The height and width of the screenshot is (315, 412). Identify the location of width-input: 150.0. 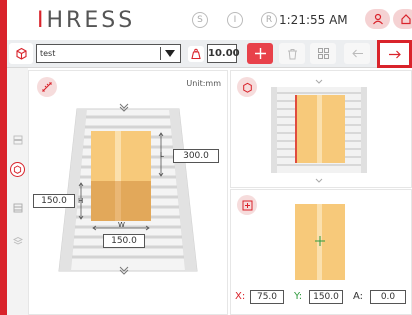
(124, 241).